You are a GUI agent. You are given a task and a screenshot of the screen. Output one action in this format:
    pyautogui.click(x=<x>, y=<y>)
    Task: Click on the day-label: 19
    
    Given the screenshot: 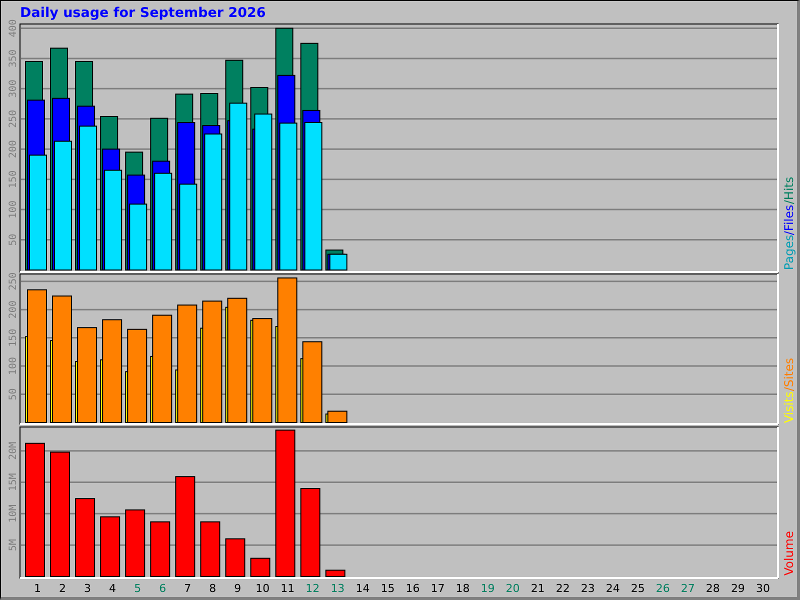 What is the action you would take?
    pyautogui.click(x=488, y=588)
    